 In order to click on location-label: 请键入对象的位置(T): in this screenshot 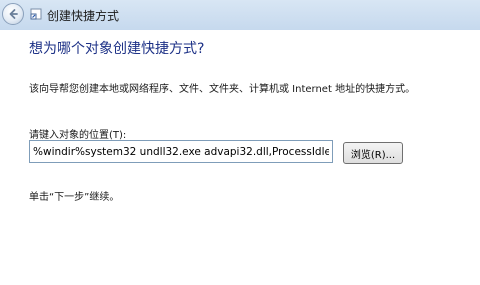, I will do `click(78, 135)`.